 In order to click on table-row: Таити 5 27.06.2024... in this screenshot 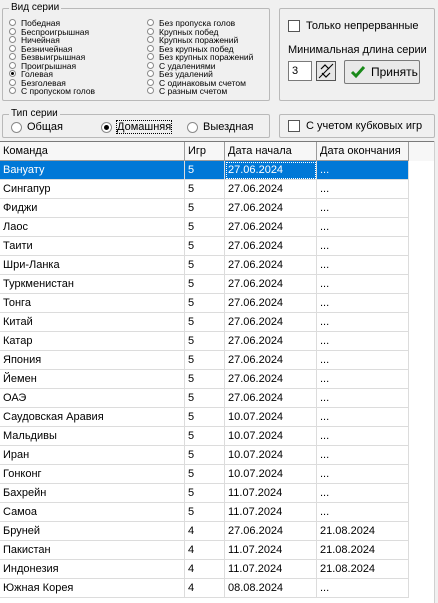, I will do `click(217, 246)`.